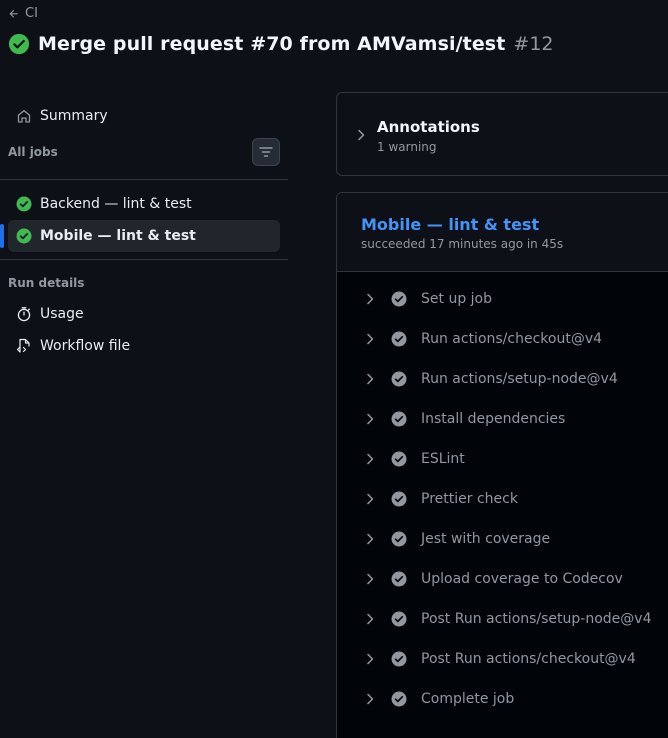  Describe the element at coordinates (31, 13) in the screenshot. I see `back-link-label: CI` at that location.